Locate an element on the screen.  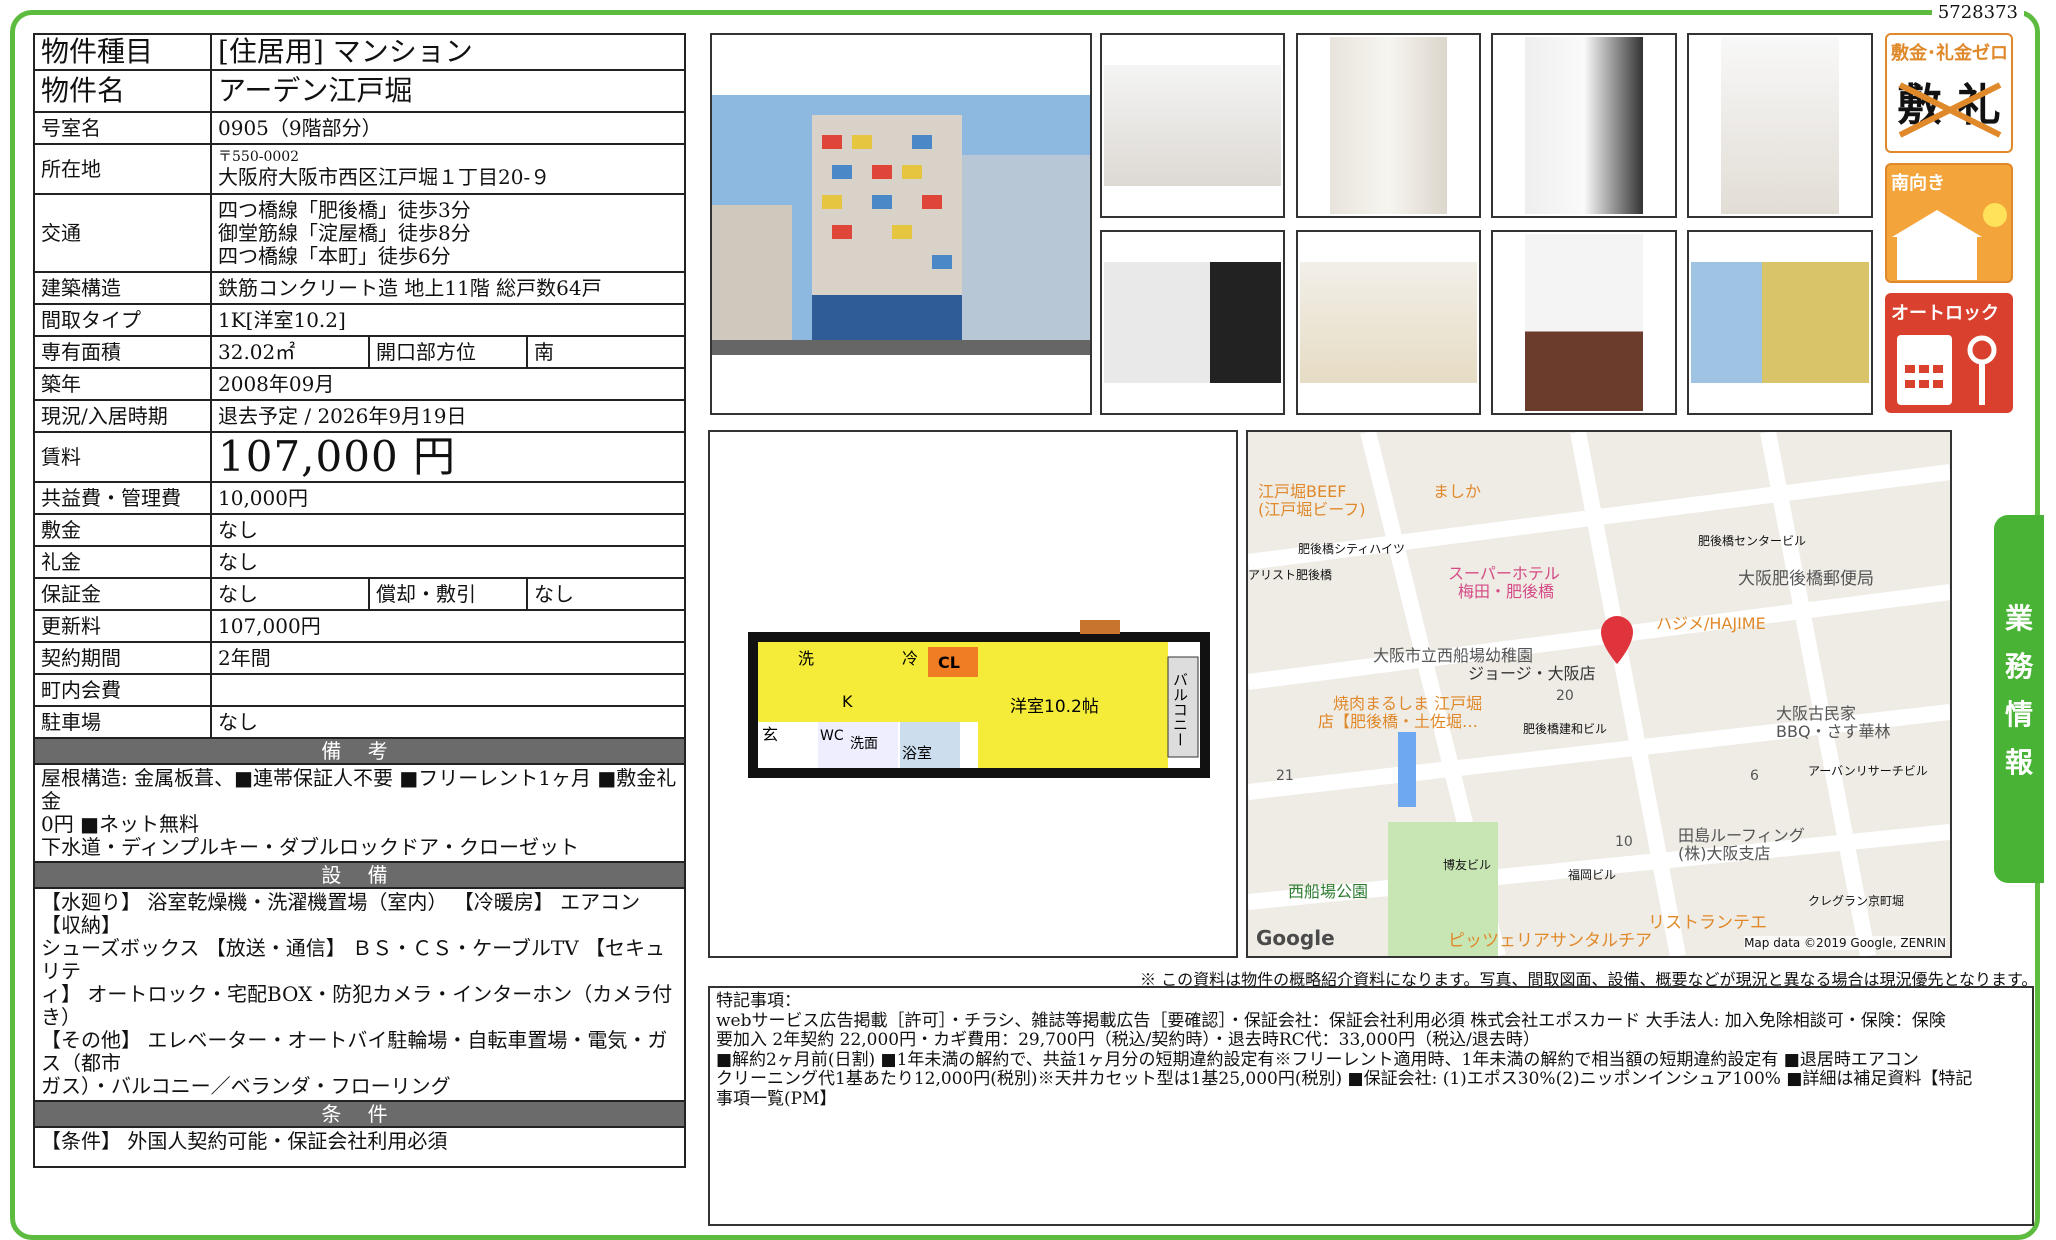
map-label: 6 is located at coordinates (1754, 776).